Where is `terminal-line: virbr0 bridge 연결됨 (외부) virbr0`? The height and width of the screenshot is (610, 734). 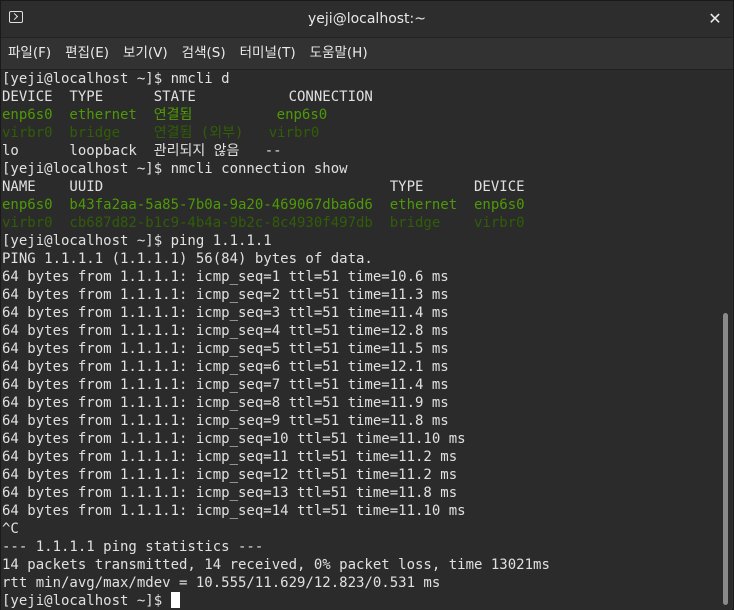
terminal-line: virbr0 bridge 연결됨 (외부) virbr0 is located at coordinates (276, 133).